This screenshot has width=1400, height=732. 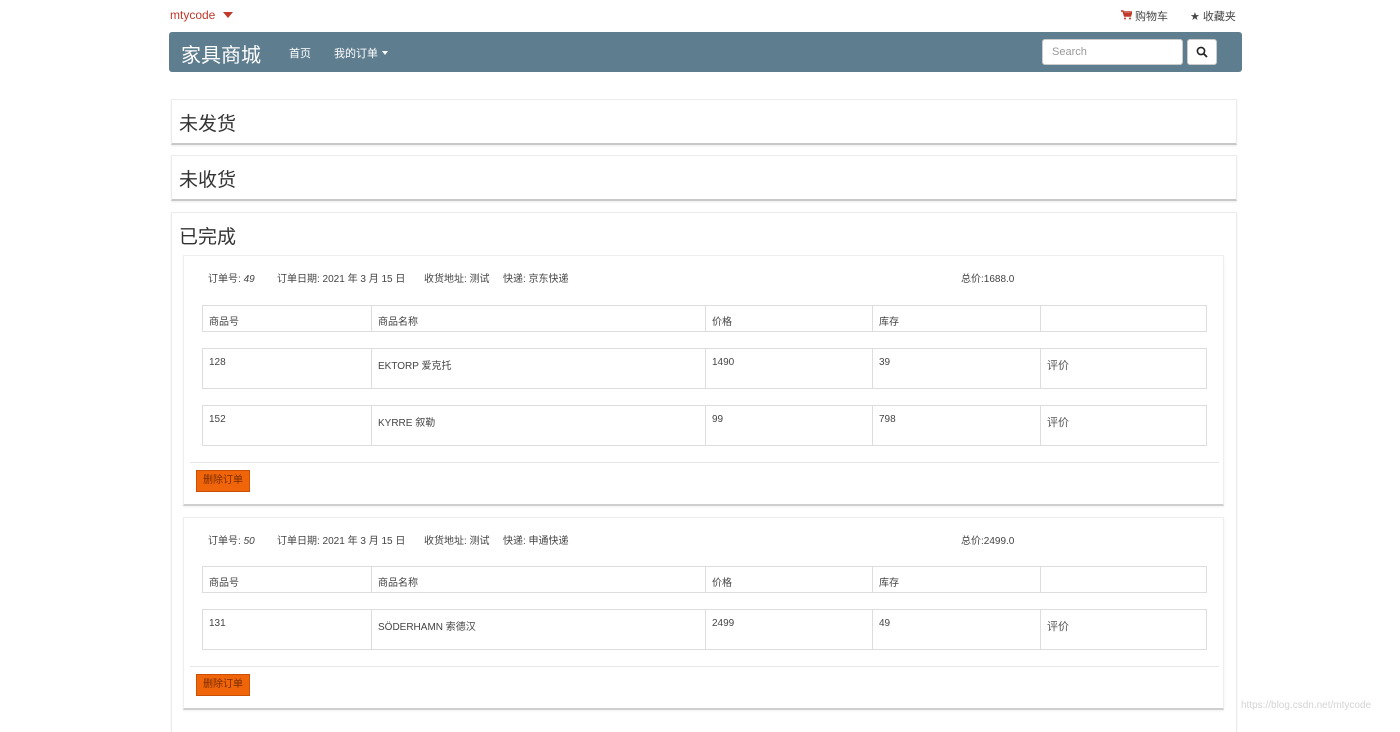 I want to click on item-price: 2499, so click(x=723, y=623).